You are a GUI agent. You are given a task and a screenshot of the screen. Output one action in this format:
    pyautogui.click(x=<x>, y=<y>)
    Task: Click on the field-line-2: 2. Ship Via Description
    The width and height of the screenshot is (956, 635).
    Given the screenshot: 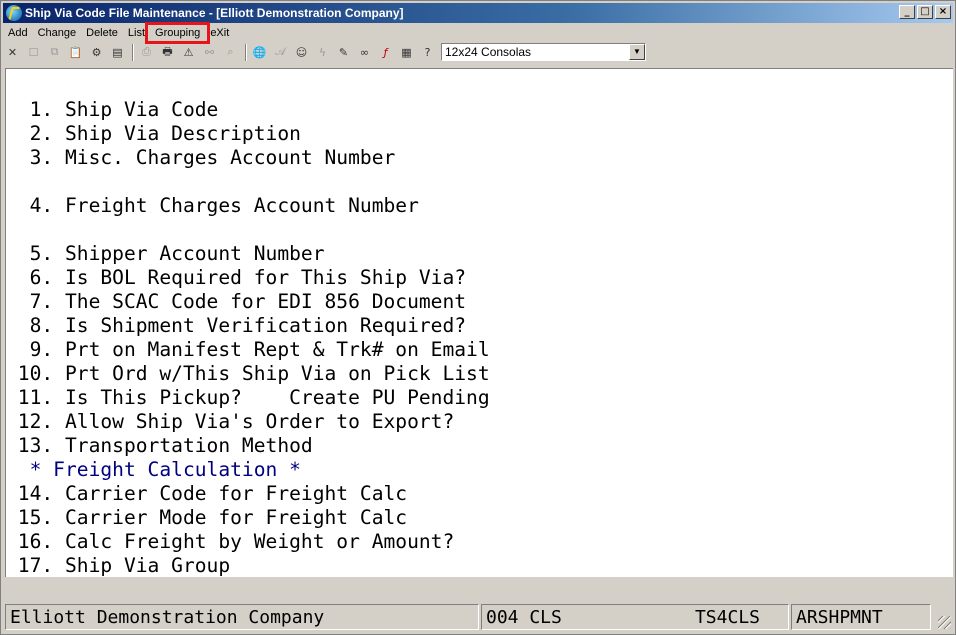 What is the action you would take?
    pyautogui.click(x=153, y=133)
    